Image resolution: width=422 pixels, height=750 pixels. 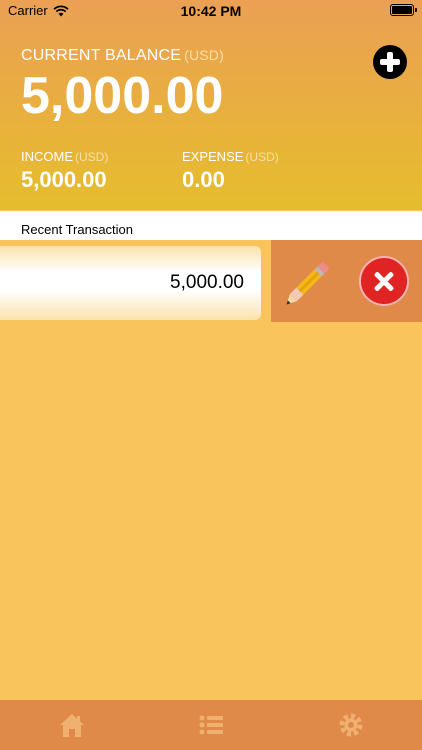 What do you see at coordinates (72, 725) in the screenshot?
I see `home-icon` at bounding box center [72, 725].